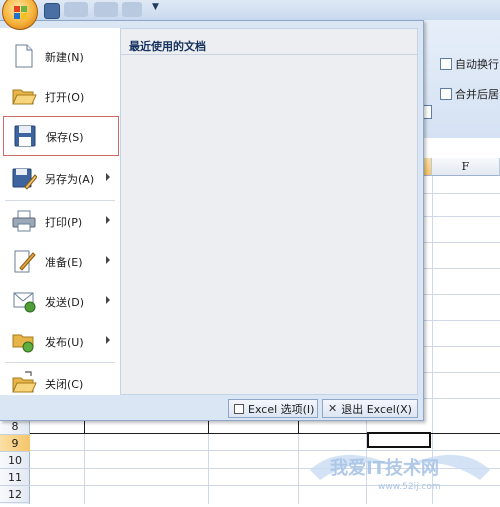 The height and width of the screenshot is (507, 500). Describe the element at coordinates (65, 137) in the screenshot. I see `menu-item-label: 保存(S)` at that location.